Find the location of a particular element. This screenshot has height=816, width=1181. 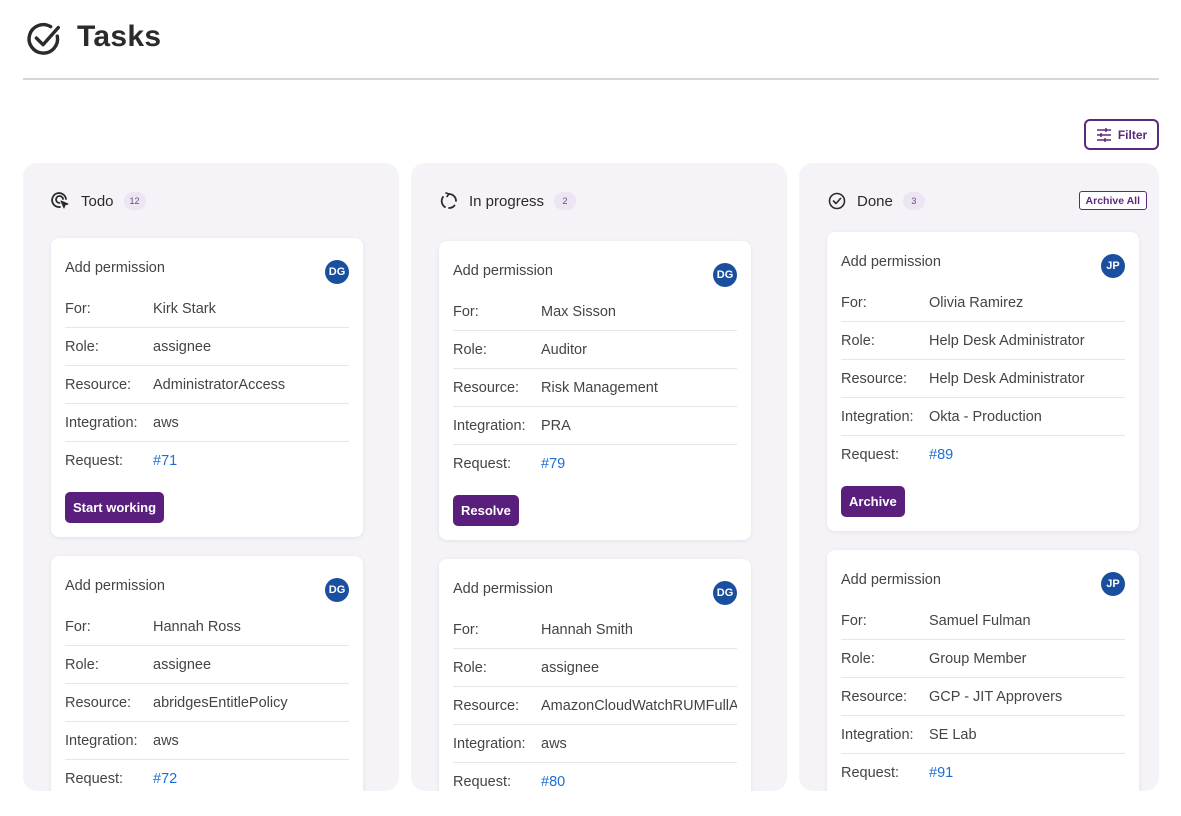

column-header: Todo 12 is located at coordinates (98, 201).